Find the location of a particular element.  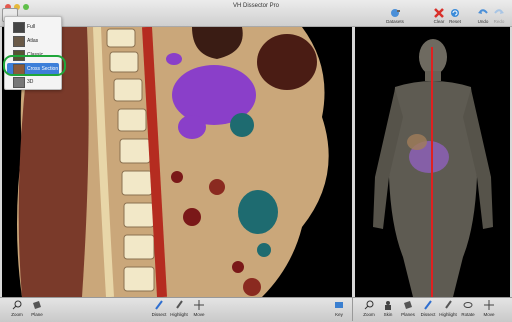

planes-button: Planes is located at coordinates (408, 308).